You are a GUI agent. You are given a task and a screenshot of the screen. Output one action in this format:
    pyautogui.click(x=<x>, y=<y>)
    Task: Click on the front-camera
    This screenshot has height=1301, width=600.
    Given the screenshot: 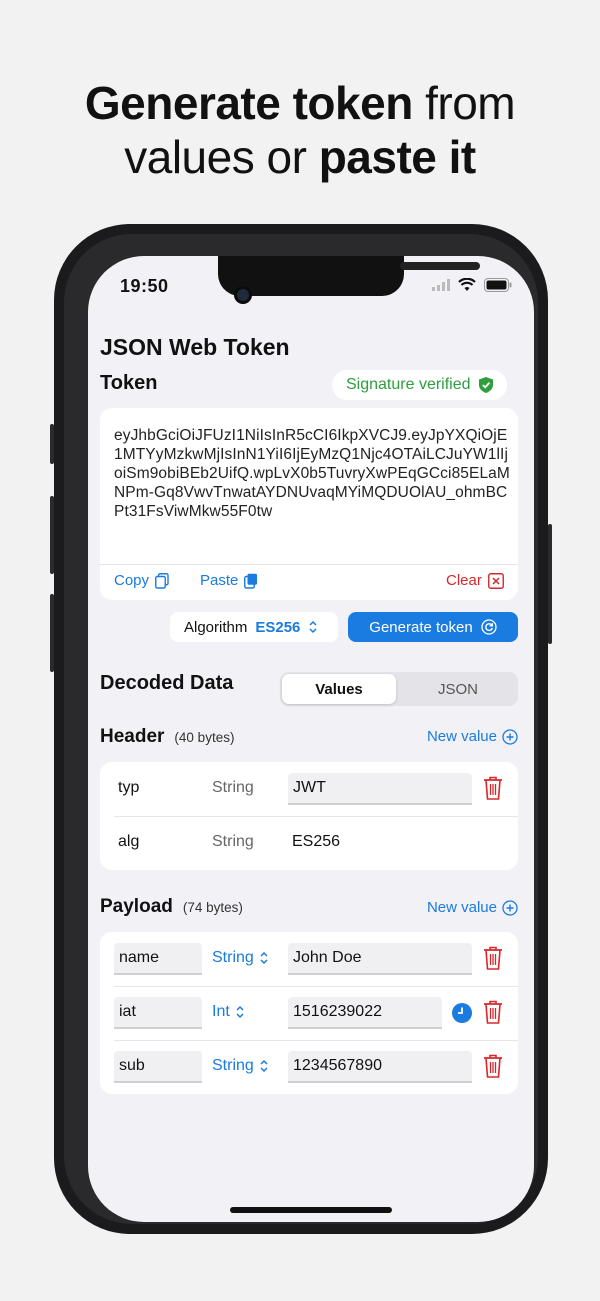 What is the action you would take?
    pyautogui.click(x=243, y=295)
    